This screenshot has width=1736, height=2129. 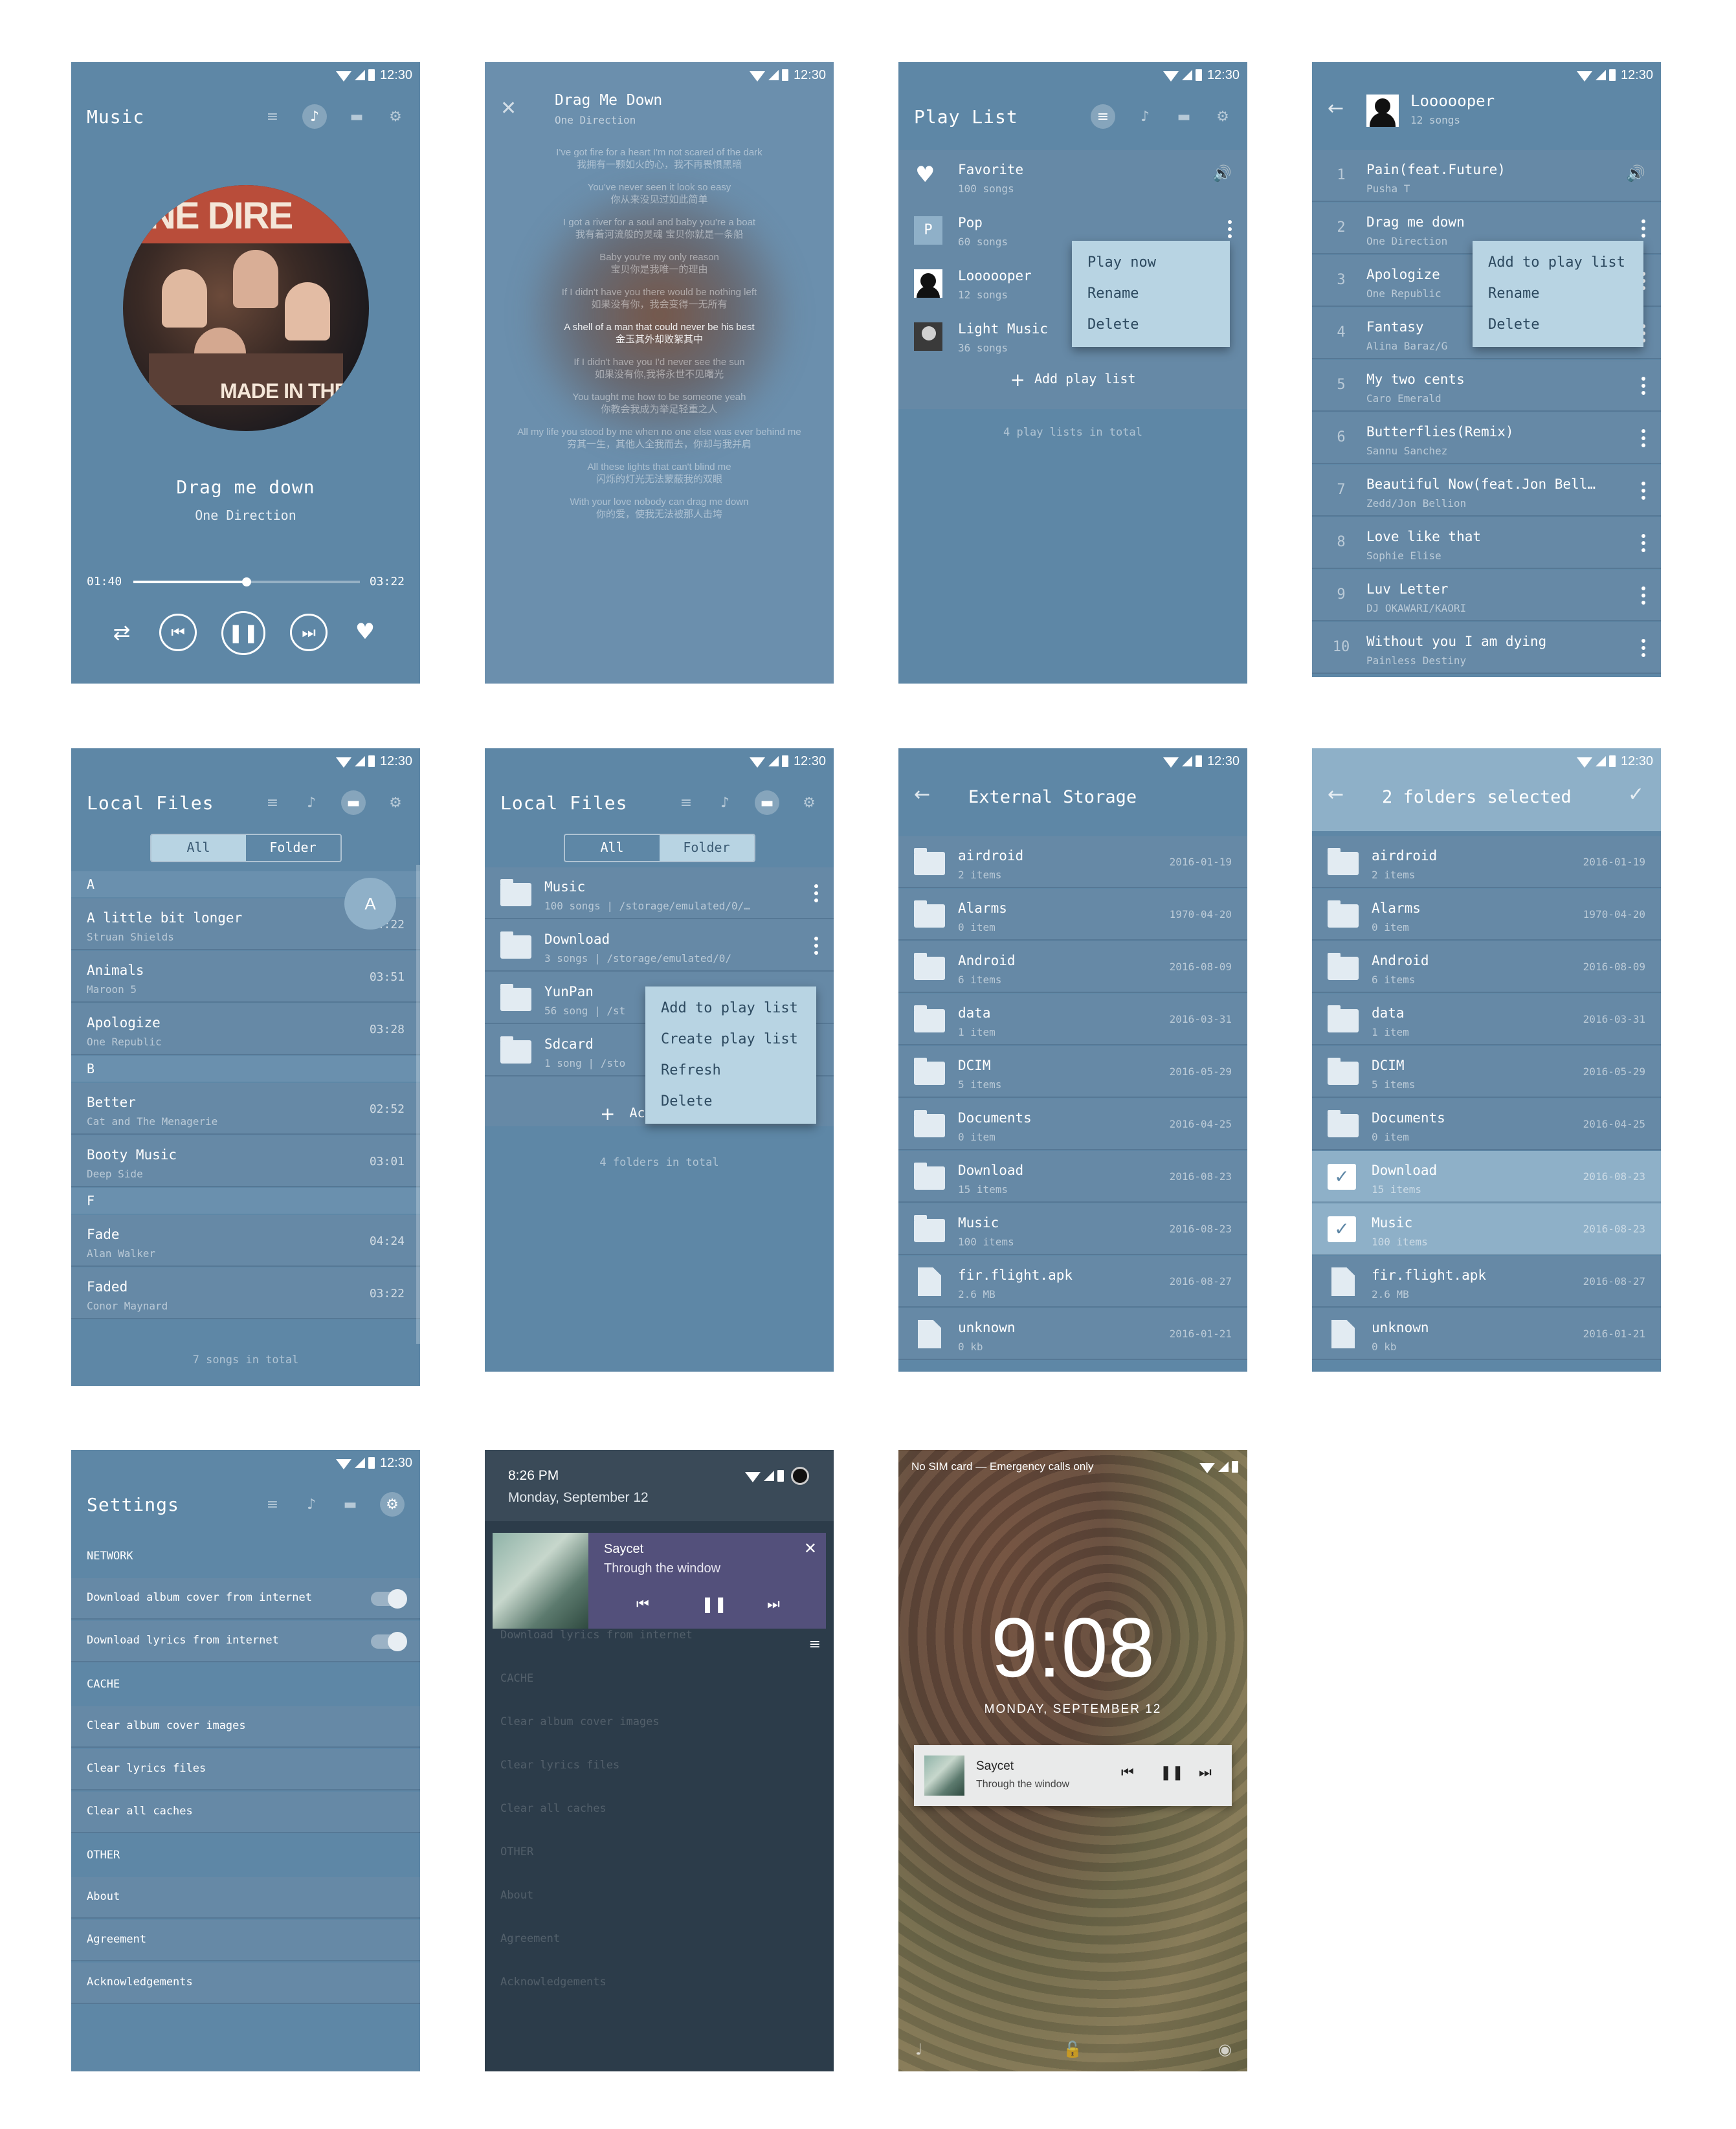 I want to click on shuffle-icon: ⇄, so click(x=122, y=633).